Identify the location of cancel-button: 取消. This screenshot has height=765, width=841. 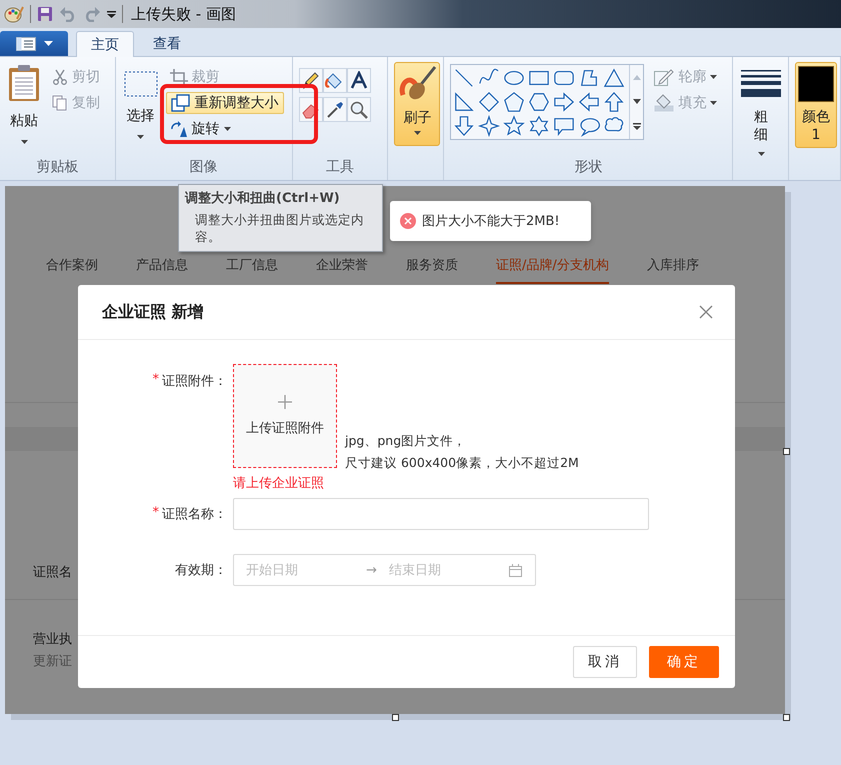
(605, 662).